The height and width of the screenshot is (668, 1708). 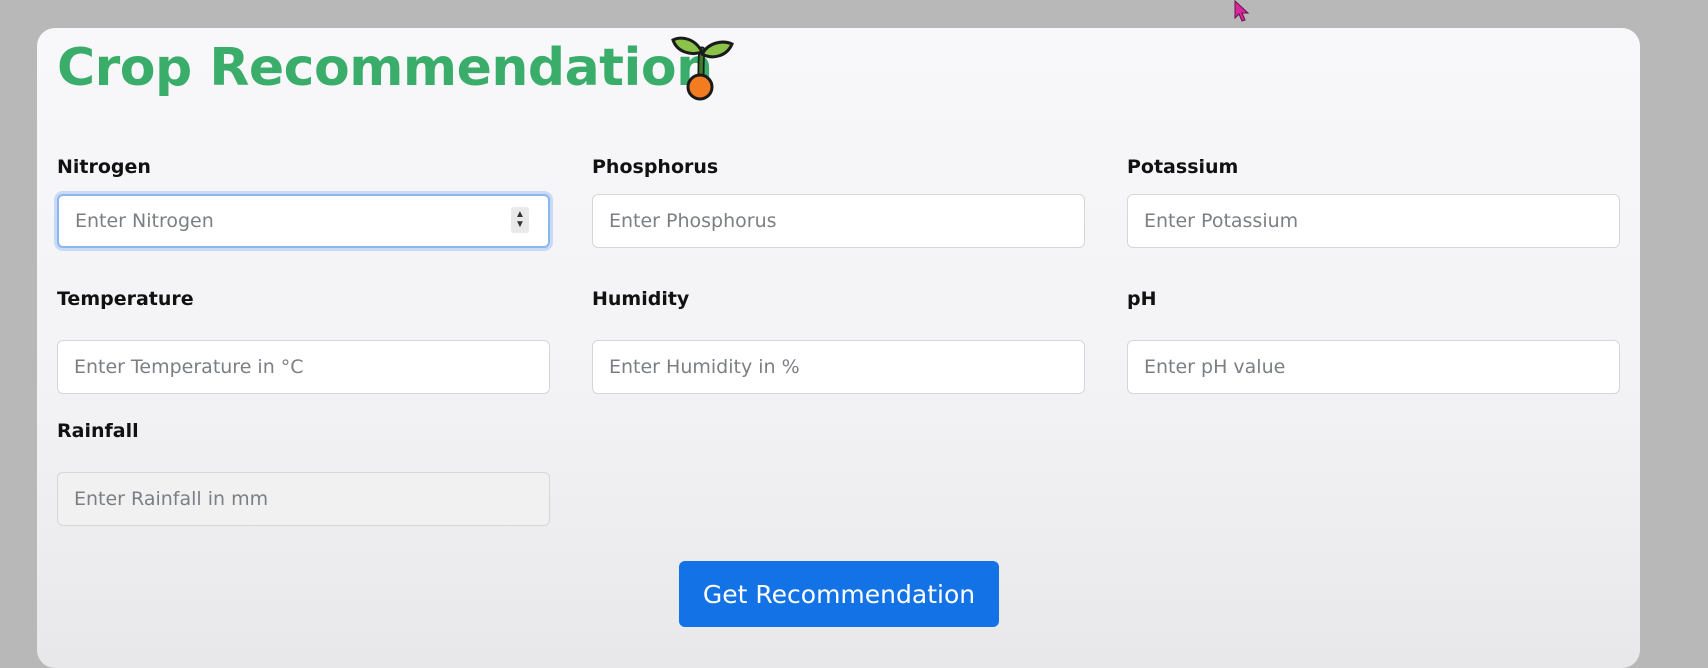 What do you see at coordinates (520, 225) in the screenshot?
I see `stepper-down-icon: ▼` at bounding box center [520, 225].